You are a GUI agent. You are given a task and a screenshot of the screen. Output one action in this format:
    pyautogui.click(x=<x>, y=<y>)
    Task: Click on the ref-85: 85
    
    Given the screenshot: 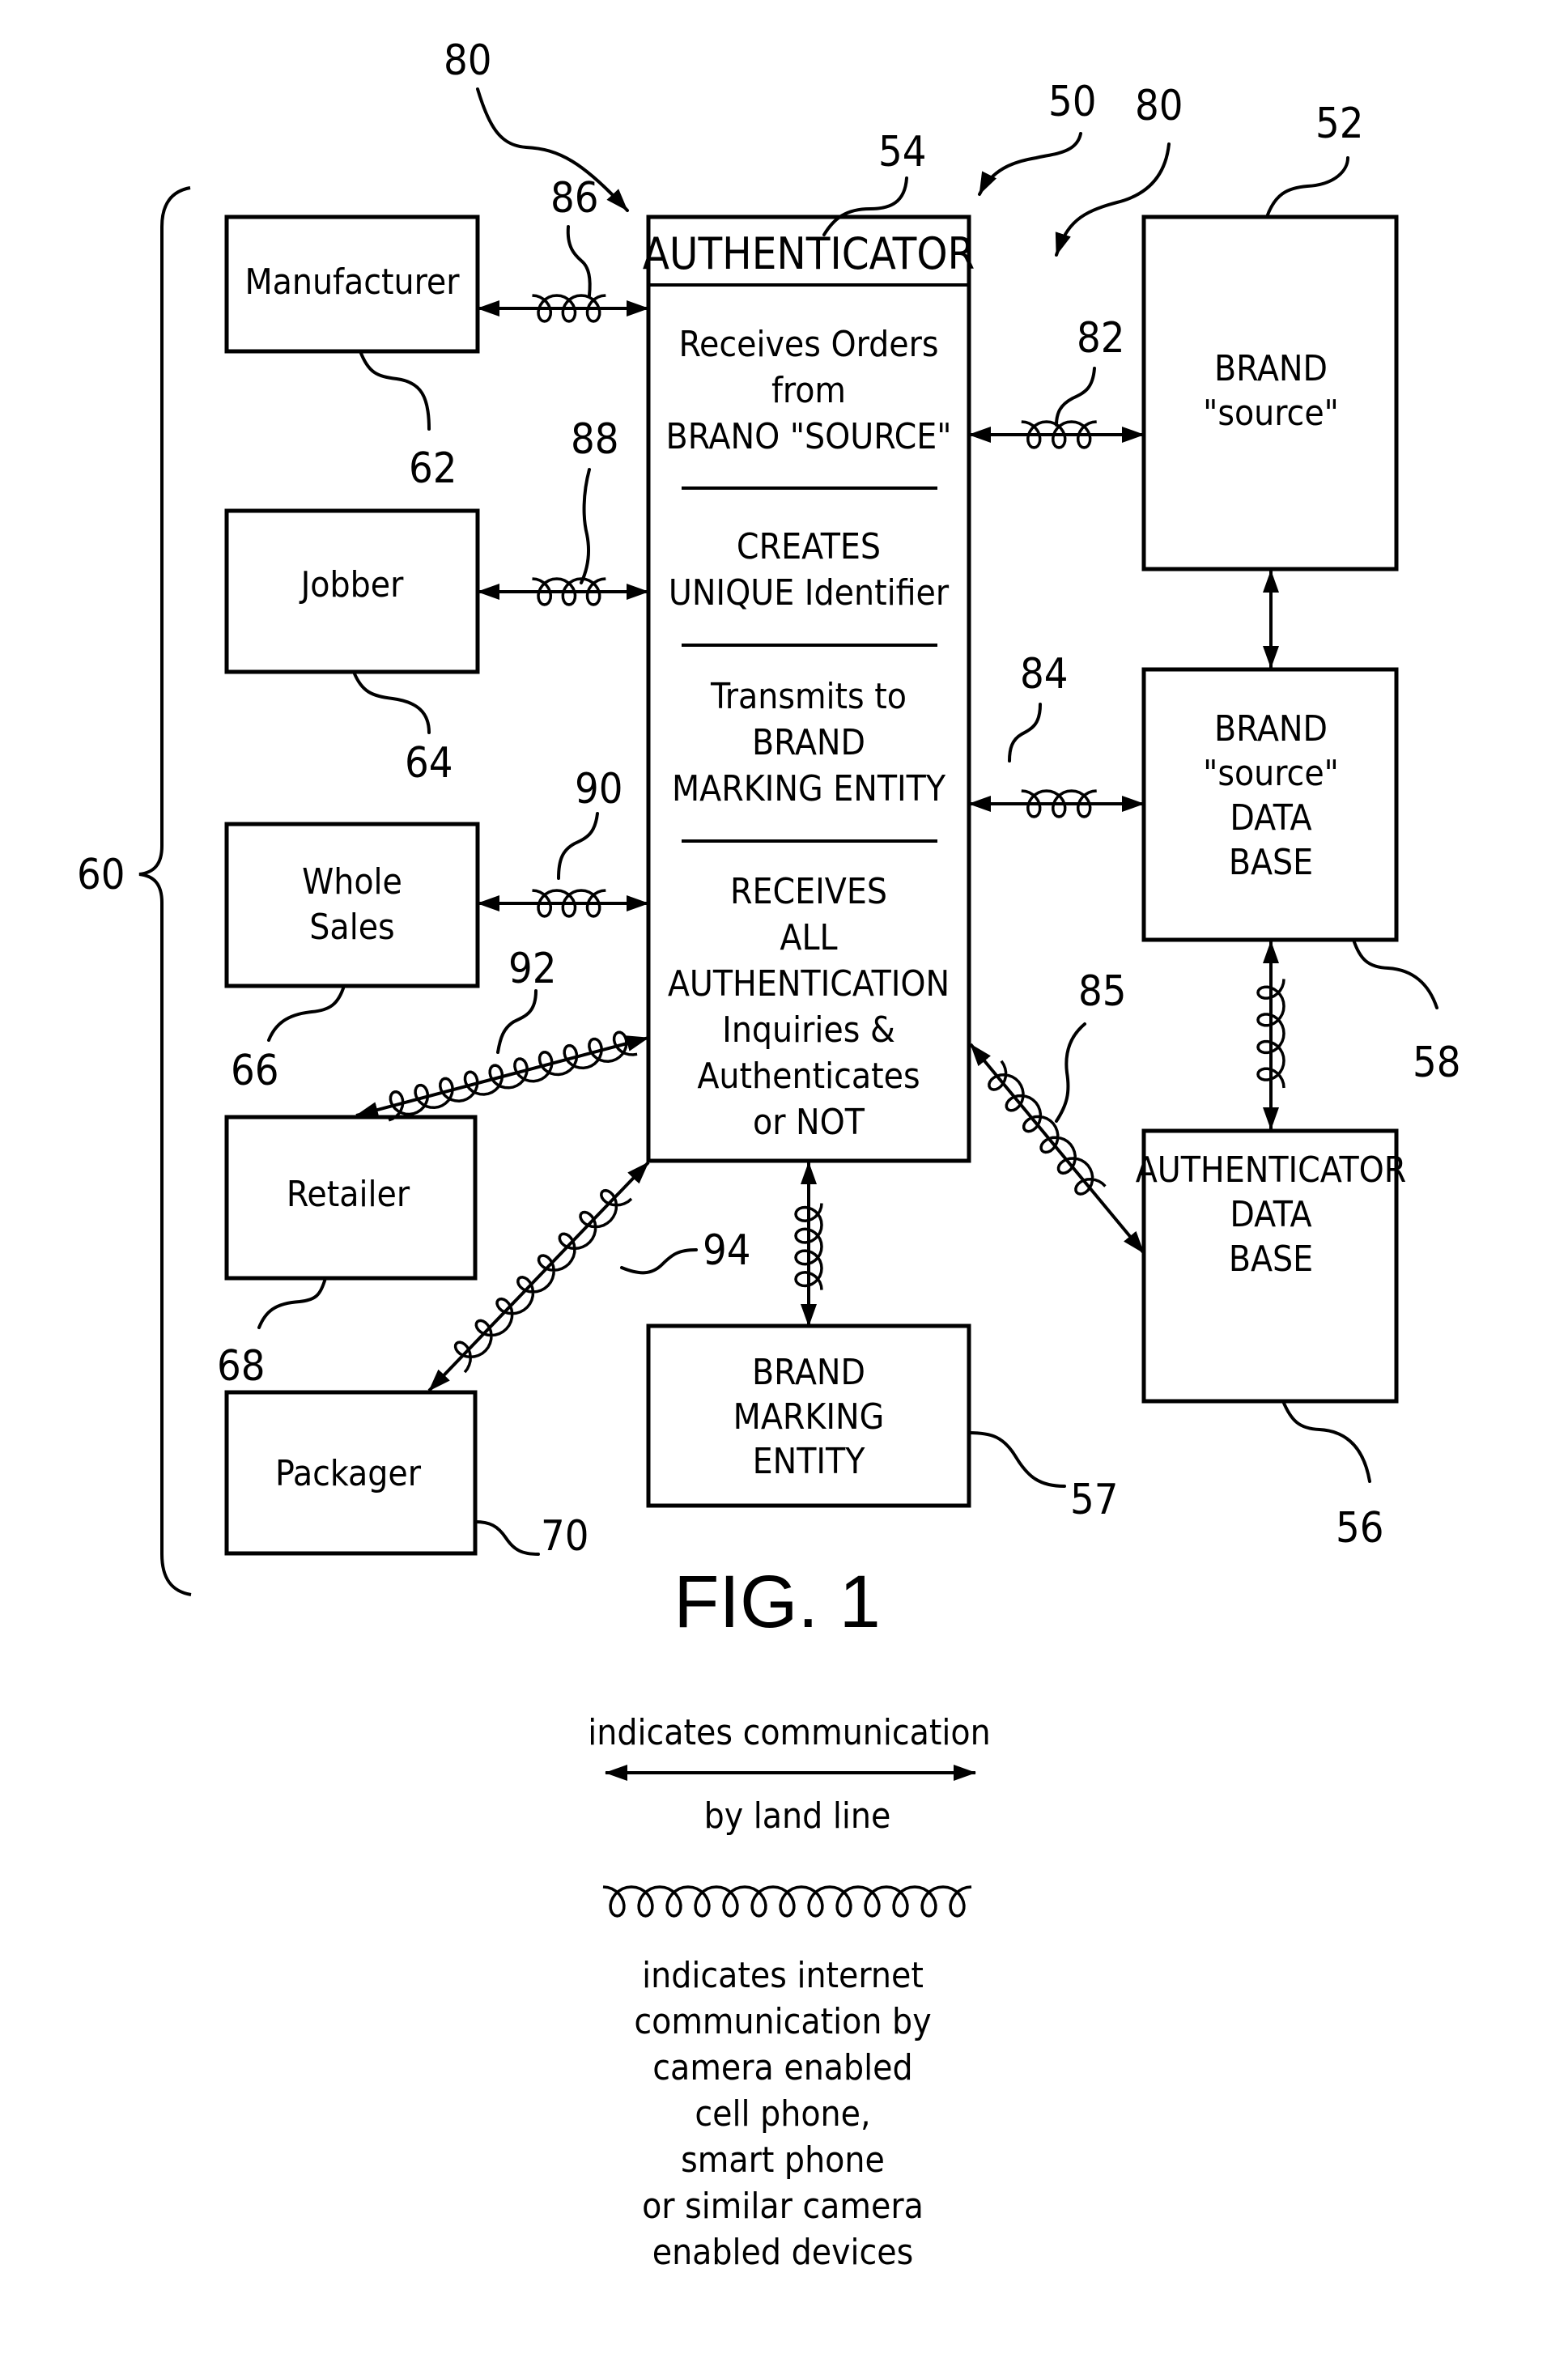 What is the action you would take?
    pyautogui.click(x=1102, y=991)
    